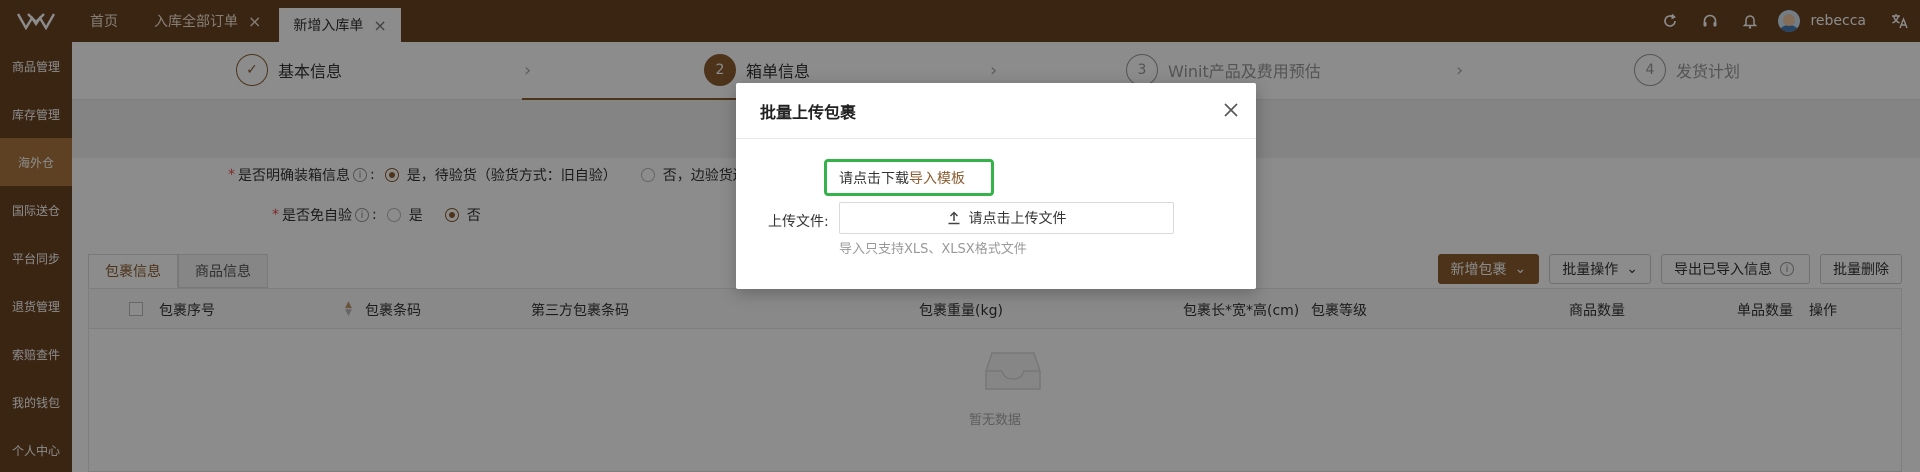  Describe the element at coordinates (996, 111) in the screenshot. I see `dialog-header: 批量上传包裹` at that location.